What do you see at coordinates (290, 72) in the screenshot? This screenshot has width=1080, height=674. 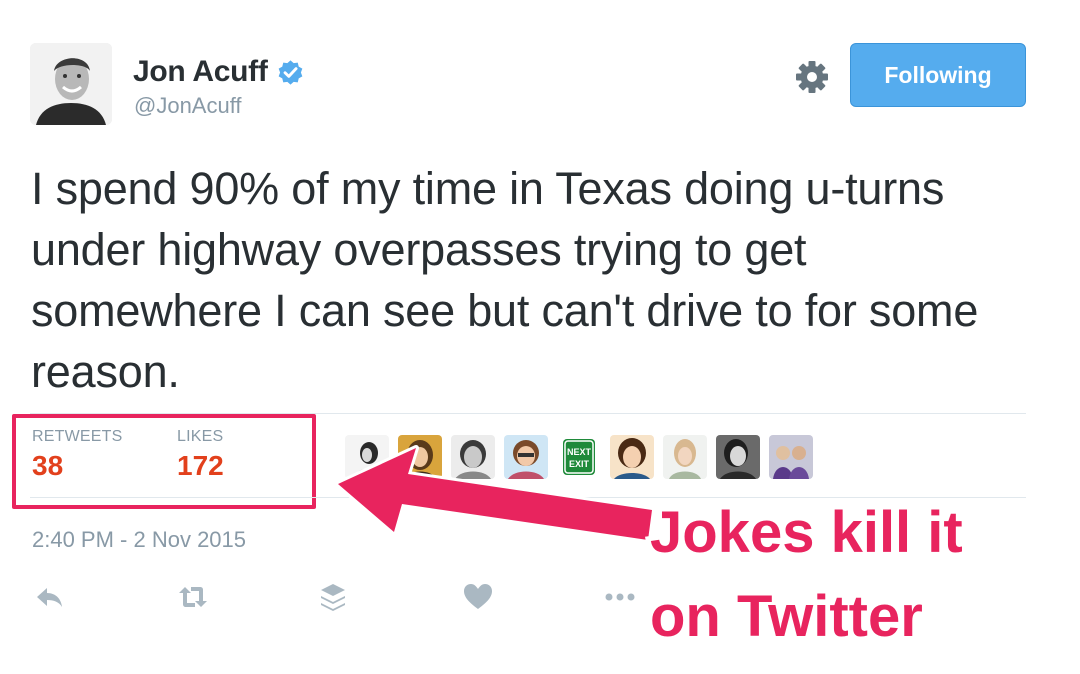 I see `verified-badge-icon` at bounding box center [290, 72].